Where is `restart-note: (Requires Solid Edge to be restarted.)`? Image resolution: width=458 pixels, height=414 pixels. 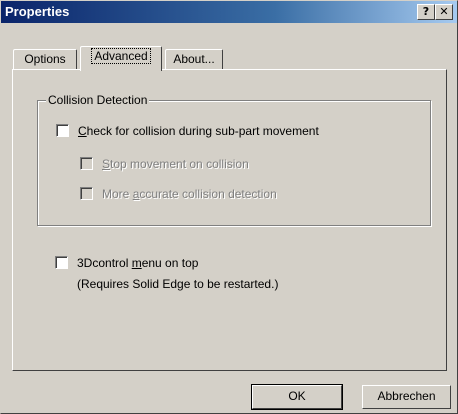
restart-note: (Requires Solid Edge to be restarted.) is located at coordinates (178, 284).